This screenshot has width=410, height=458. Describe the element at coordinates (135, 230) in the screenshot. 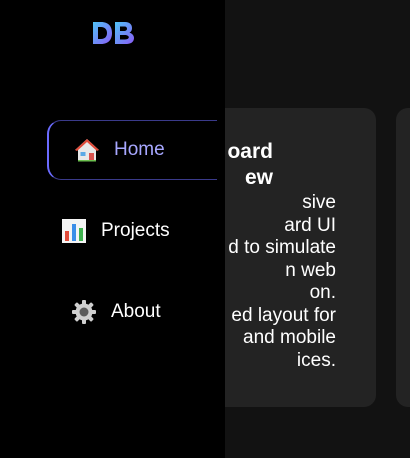

I see `sidebar-item-label: Projects` at that location.